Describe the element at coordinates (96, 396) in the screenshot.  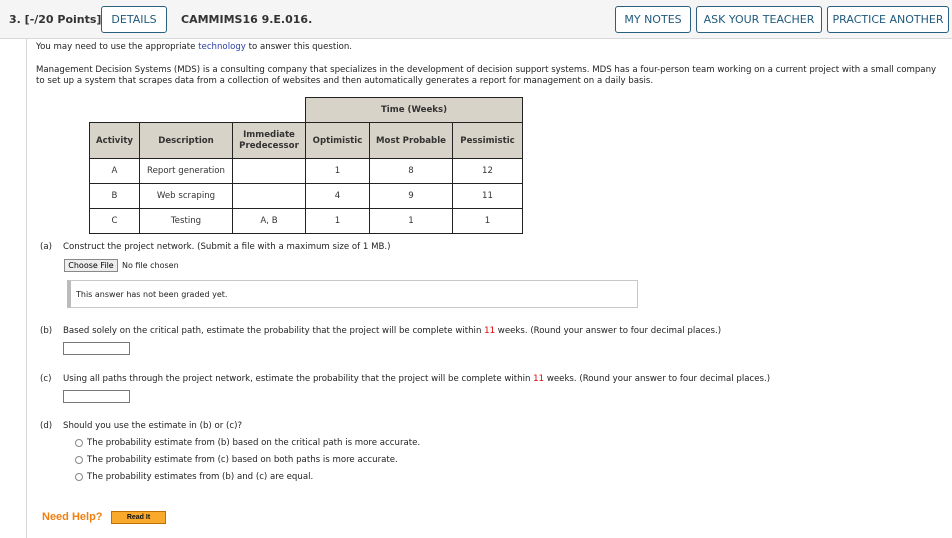
I see `part-c-answer-input` at that location.